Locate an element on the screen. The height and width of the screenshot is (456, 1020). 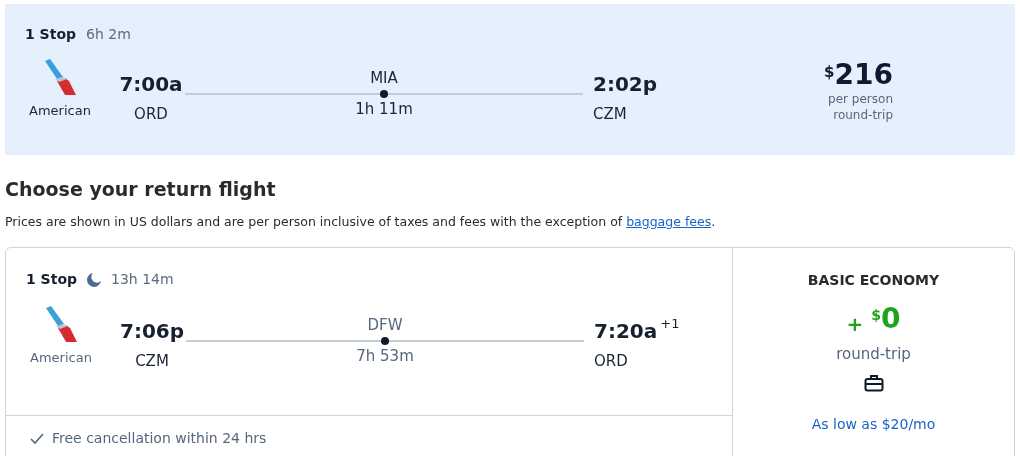
arrival-airport: ORD is located at coordinates (611, 362).